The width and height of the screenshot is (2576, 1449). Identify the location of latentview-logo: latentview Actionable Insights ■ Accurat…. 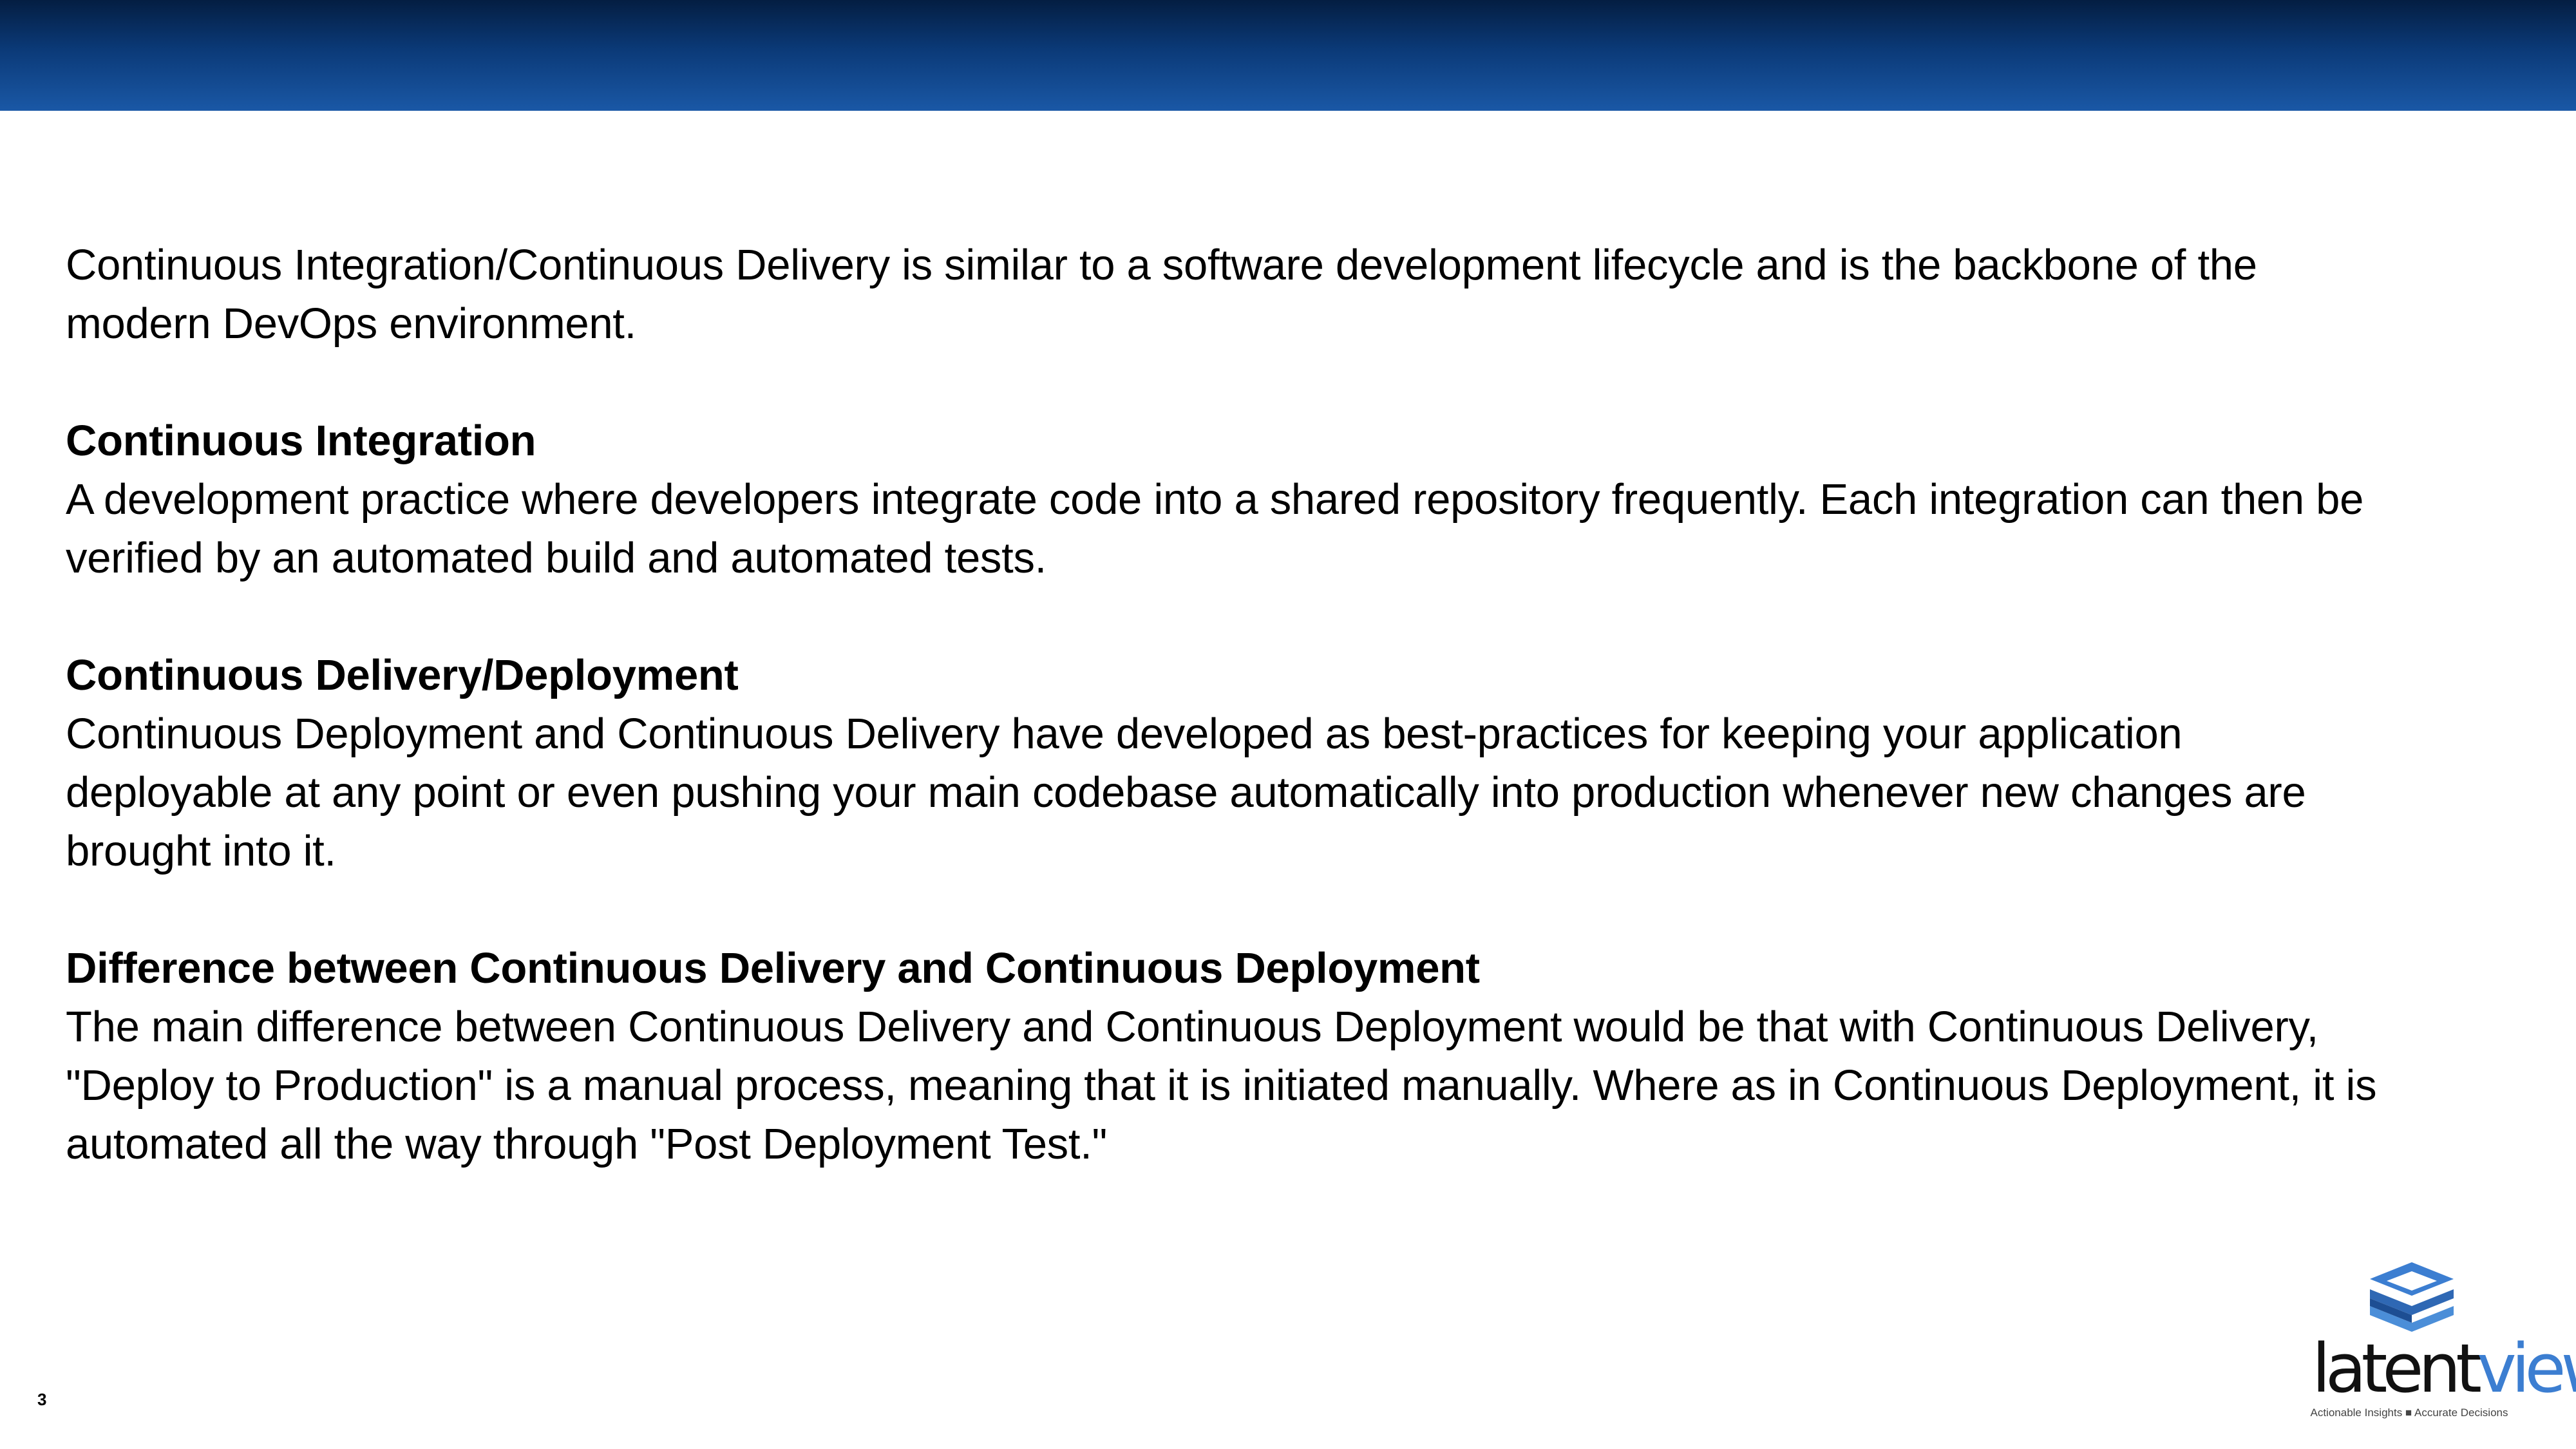
(2434, 1343).